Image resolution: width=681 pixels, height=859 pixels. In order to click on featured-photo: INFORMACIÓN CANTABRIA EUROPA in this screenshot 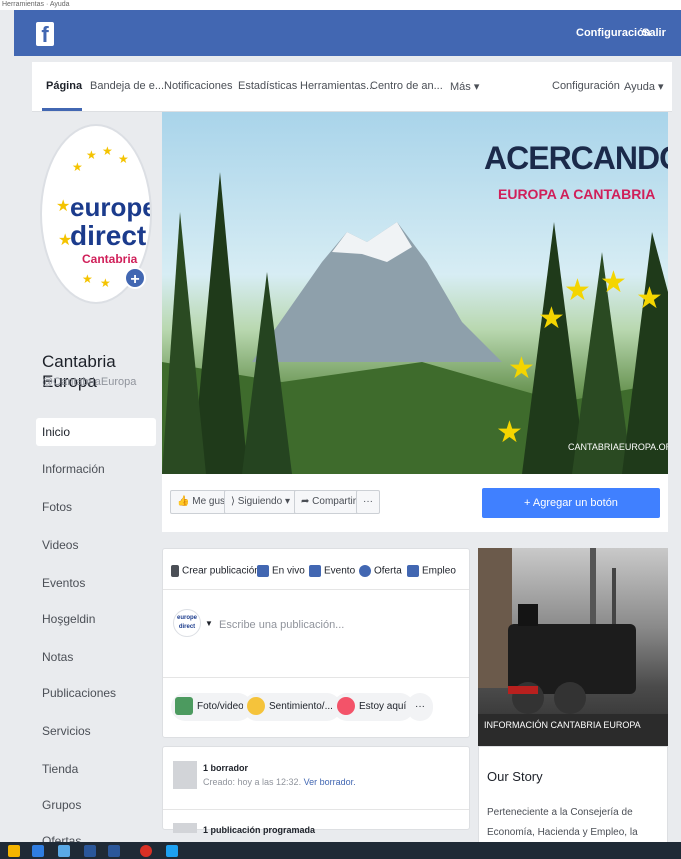, I will do `click(573, 647)`.